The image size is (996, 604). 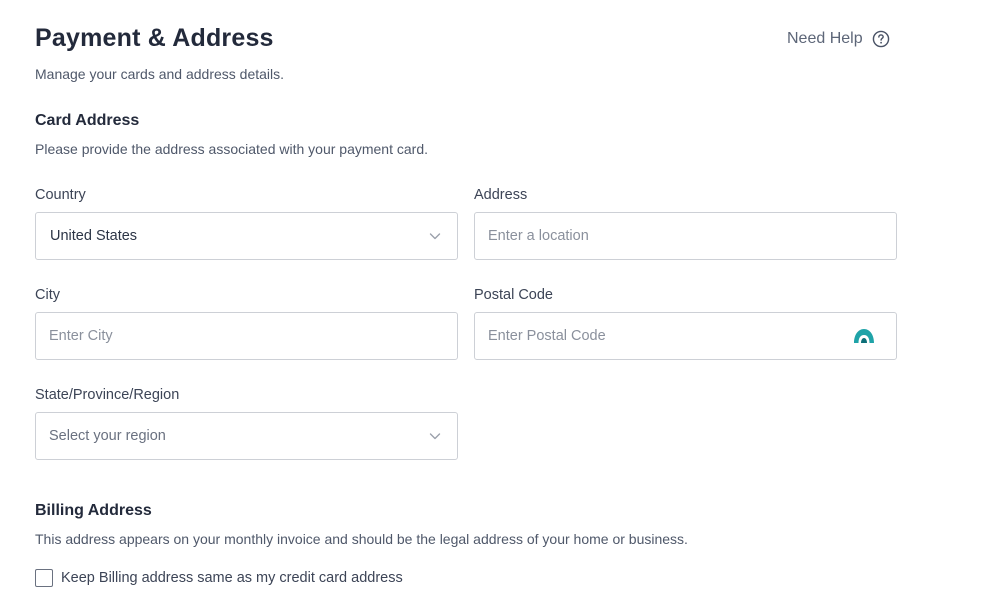 I want to click on address-field, so click(x=685, y=236).